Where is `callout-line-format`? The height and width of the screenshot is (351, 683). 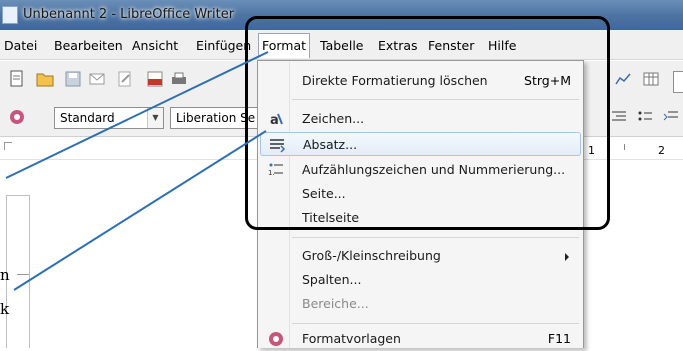
callout-line-format is located at coordinates (137, 115).